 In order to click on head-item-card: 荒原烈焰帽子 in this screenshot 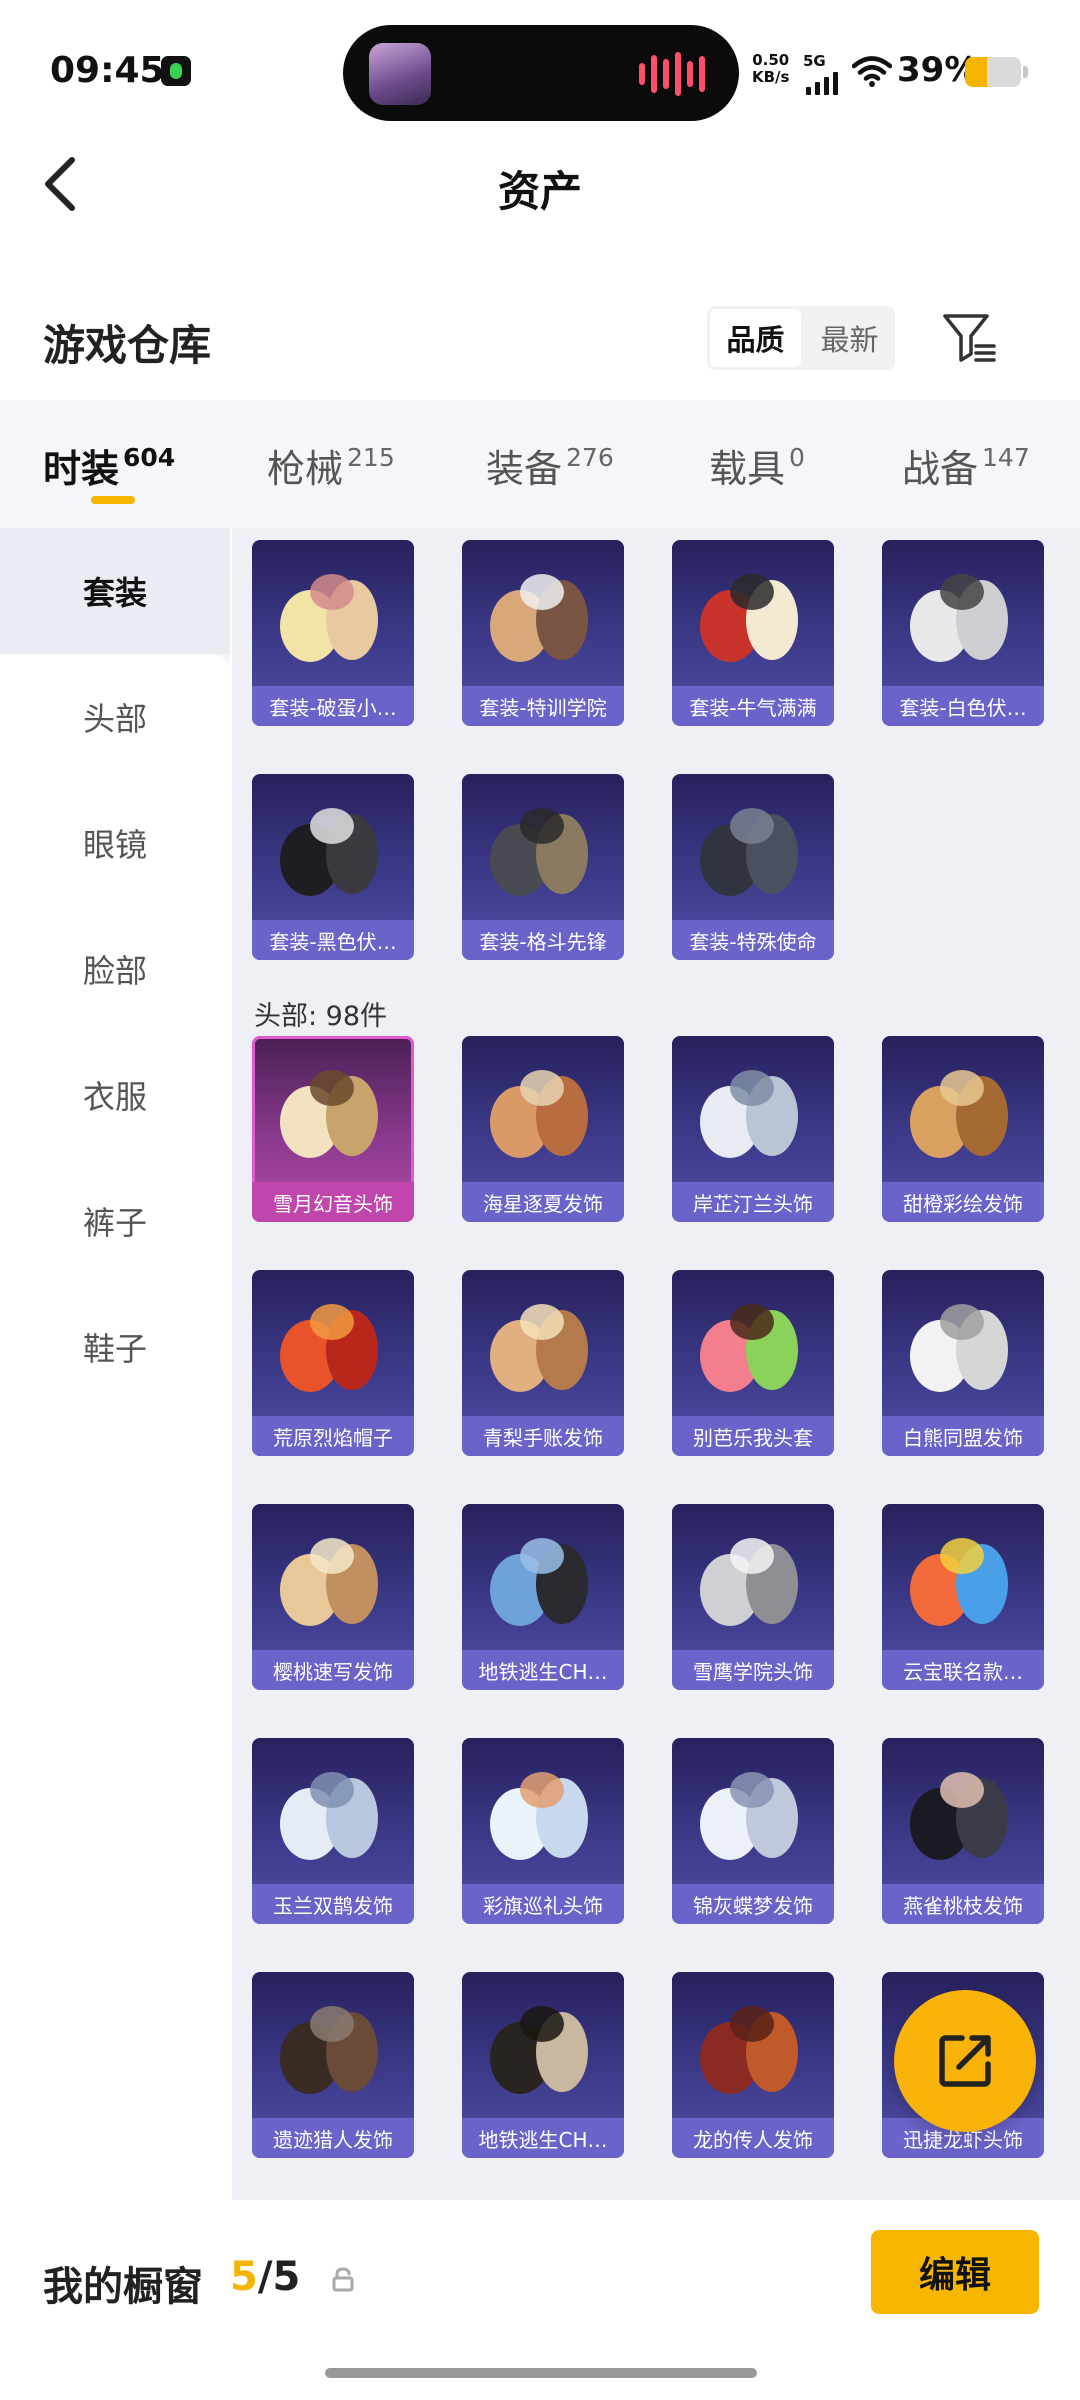, I will do `click(333, 1363)`.